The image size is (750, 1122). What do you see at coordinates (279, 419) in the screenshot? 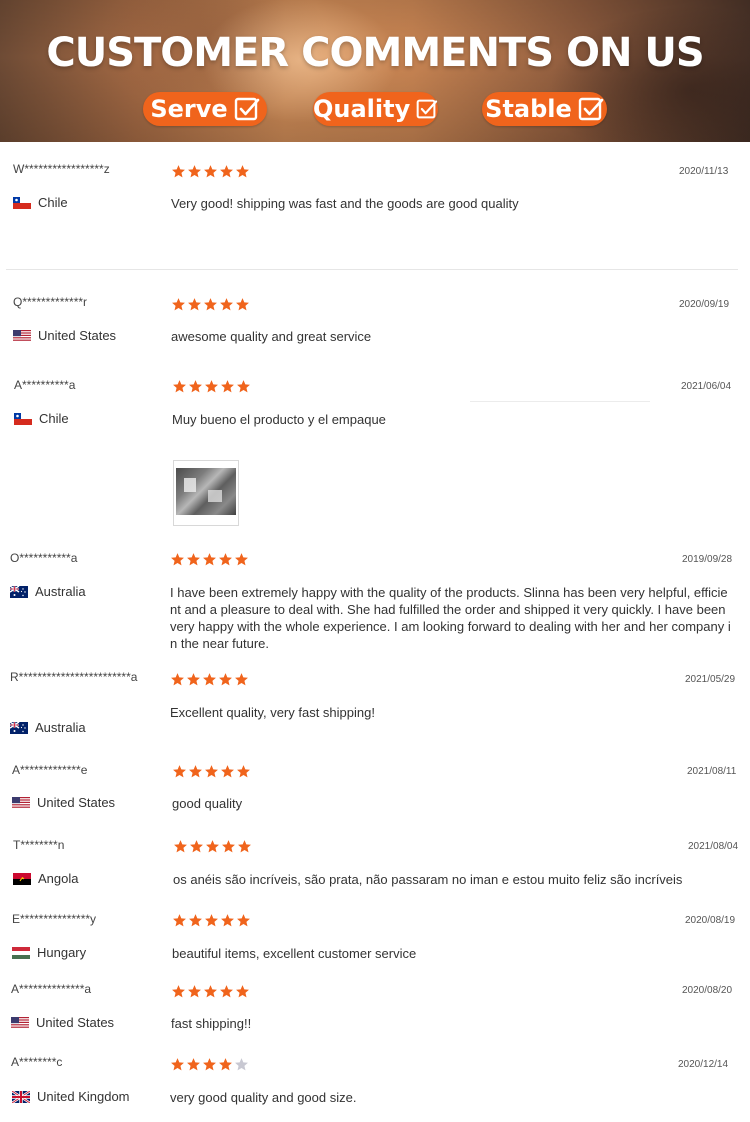
I see `review-comment: Muy bueno el producto y el empaque` at bounding box center [279, 419].